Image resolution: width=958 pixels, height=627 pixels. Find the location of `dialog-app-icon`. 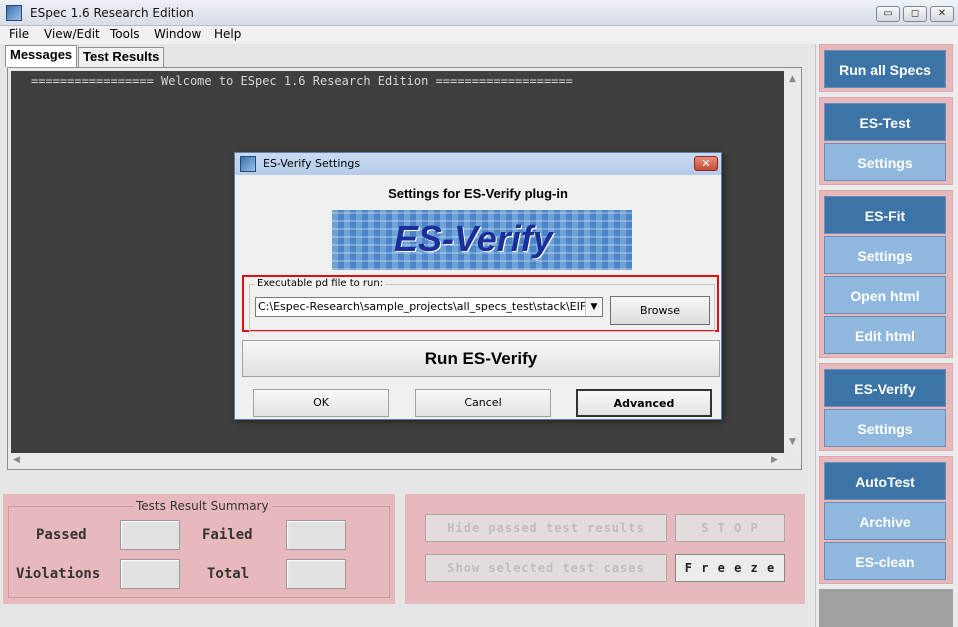

dialog-app-icon is located at coordinates (248, 164).